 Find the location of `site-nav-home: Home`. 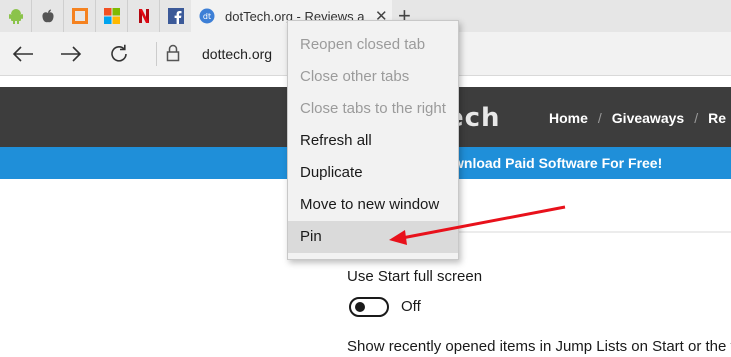

site-nav-home: Home is located at coordinates (568, 118).